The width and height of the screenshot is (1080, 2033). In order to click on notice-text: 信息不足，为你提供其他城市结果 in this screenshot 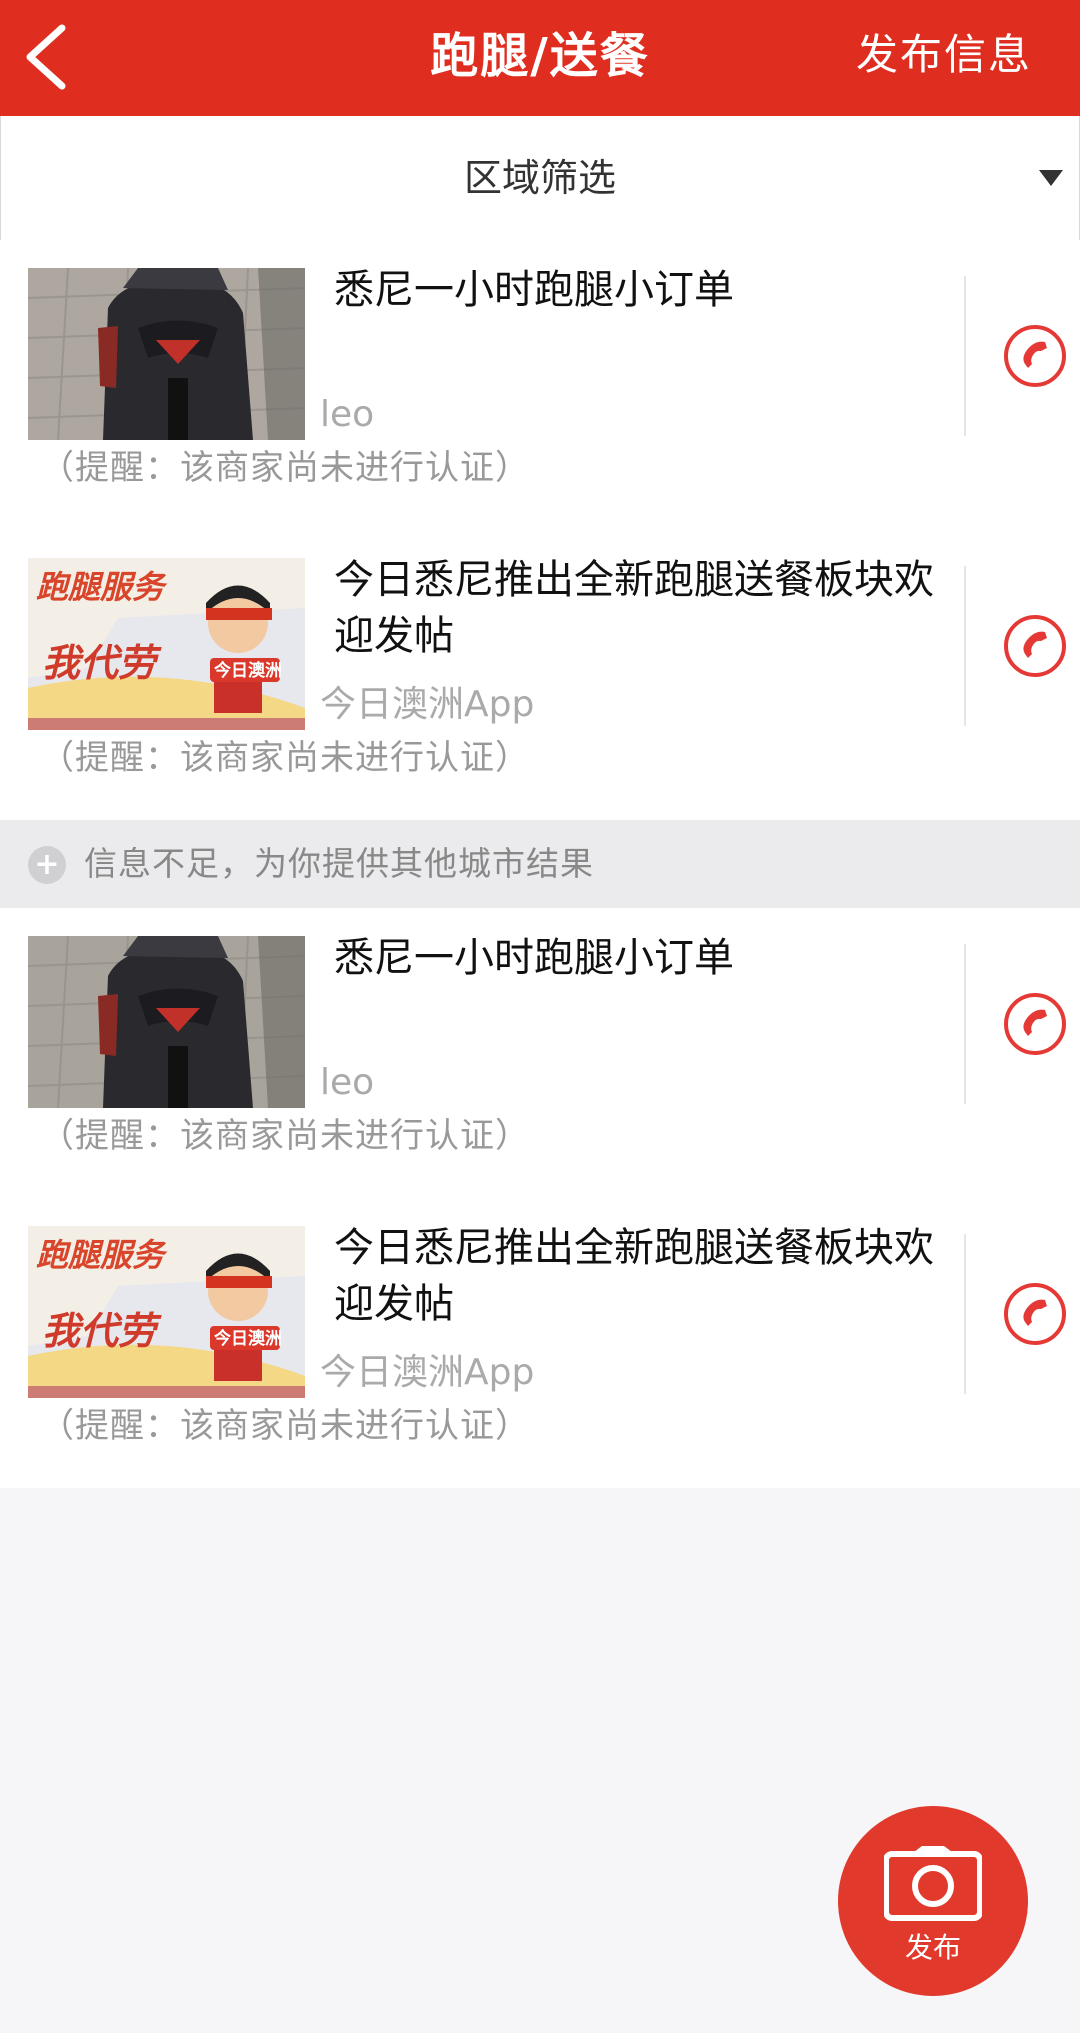, I will do `click(339, 863)`.